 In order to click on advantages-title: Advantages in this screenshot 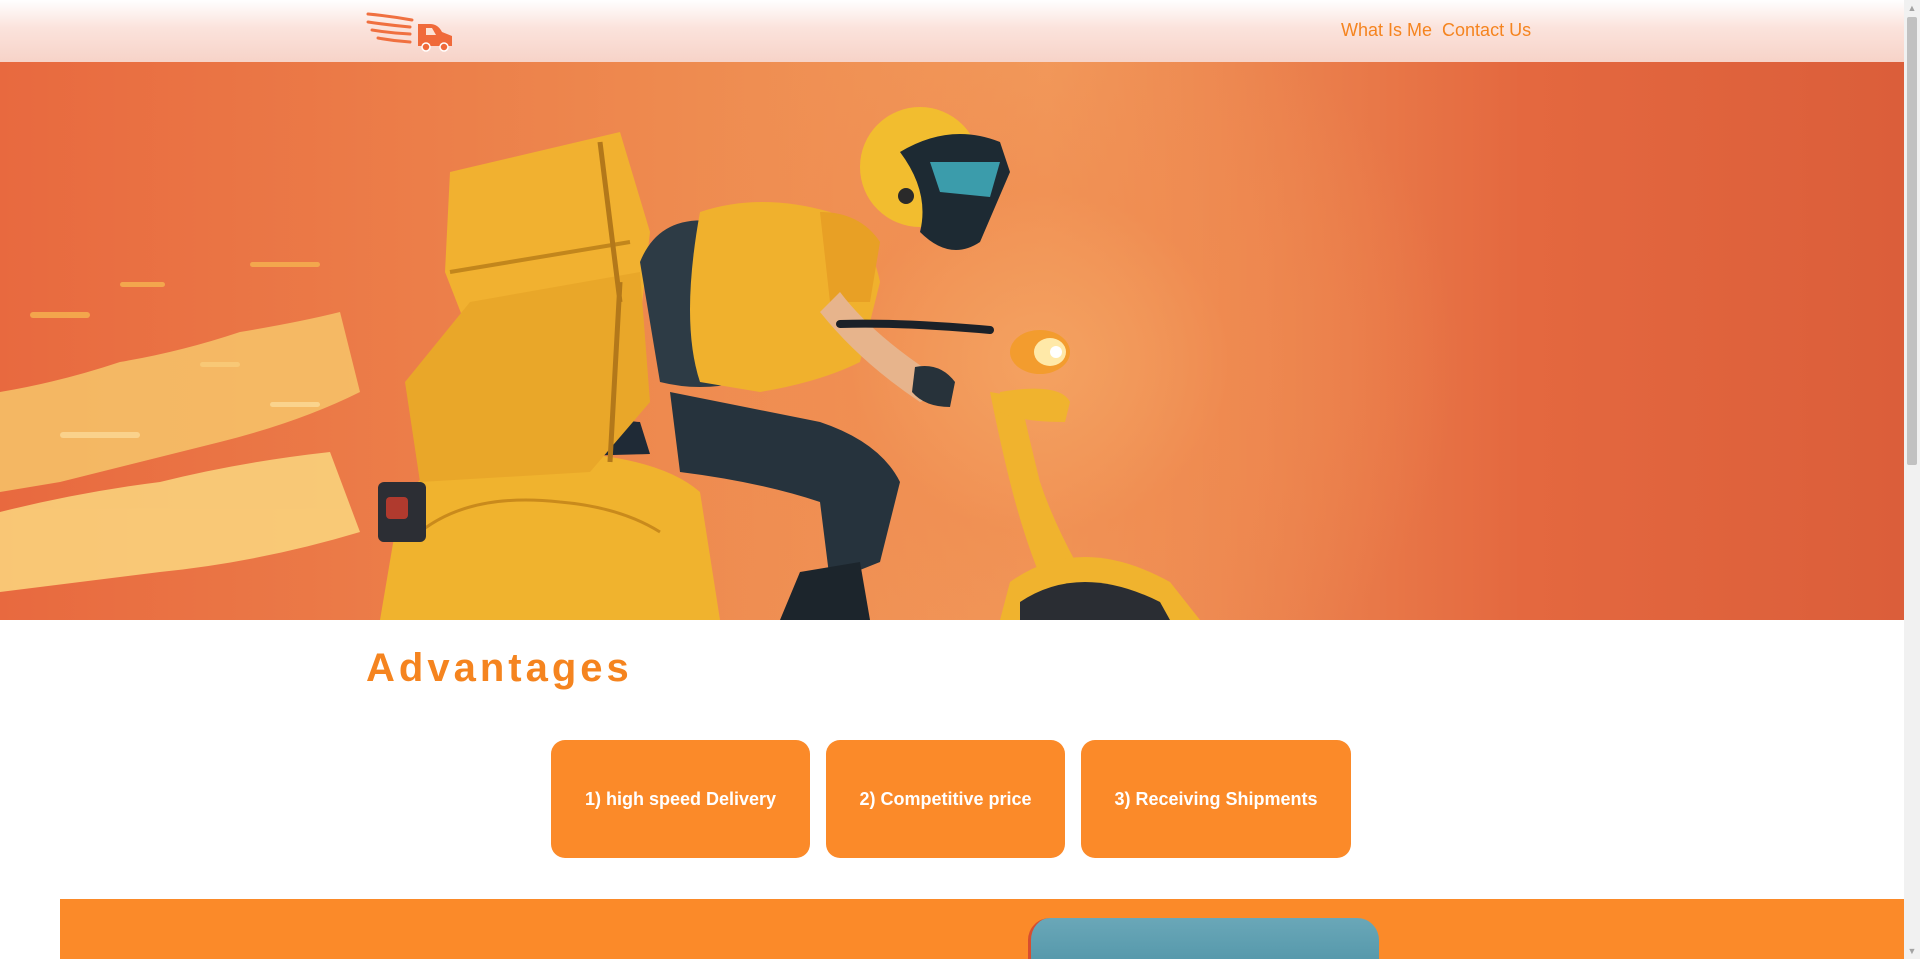, I will do `click(499, 668)`.